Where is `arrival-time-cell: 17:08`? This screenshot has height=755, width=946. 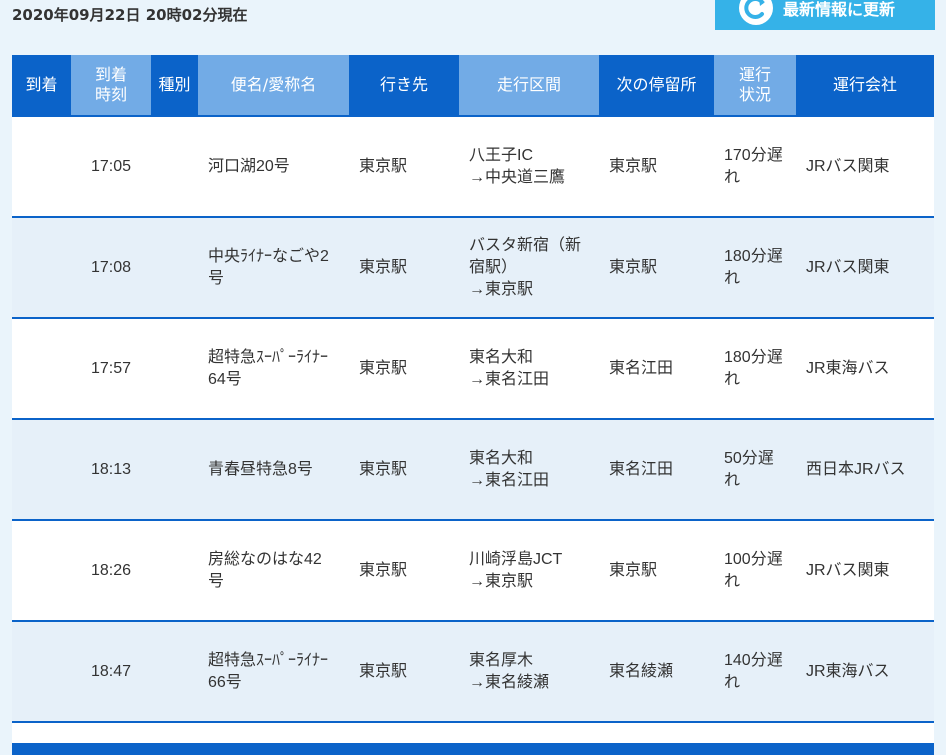 arrival-time-cell: 17:08 is located at coordinates (111, 268).